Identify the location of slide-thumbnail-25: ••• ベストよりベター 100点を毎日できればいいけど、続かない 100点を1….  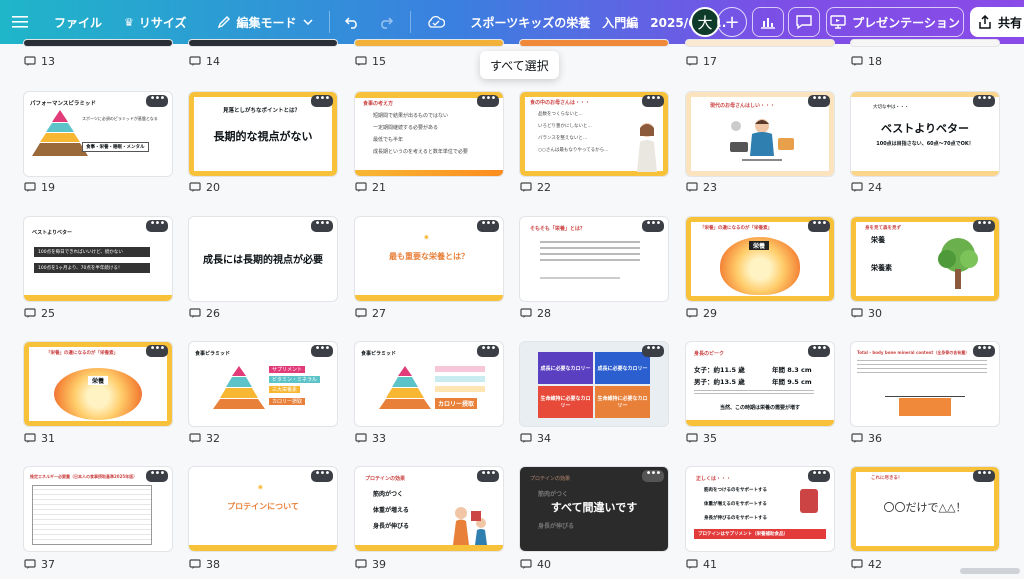
(98, 259).